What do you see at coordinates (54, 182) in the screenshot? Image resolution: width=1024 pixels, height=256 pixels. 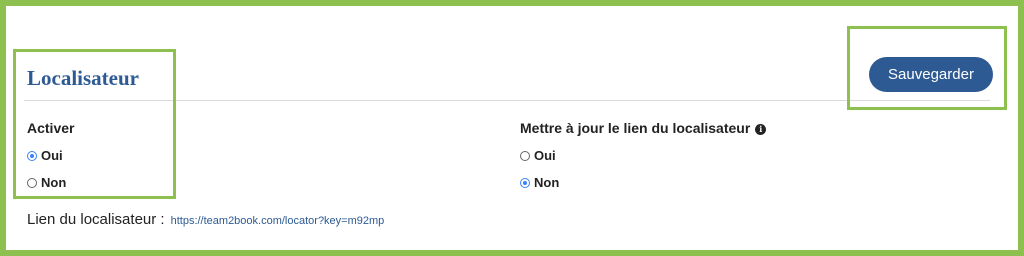 I see `activer-non-label: Non` at bounding box center [54, 182].